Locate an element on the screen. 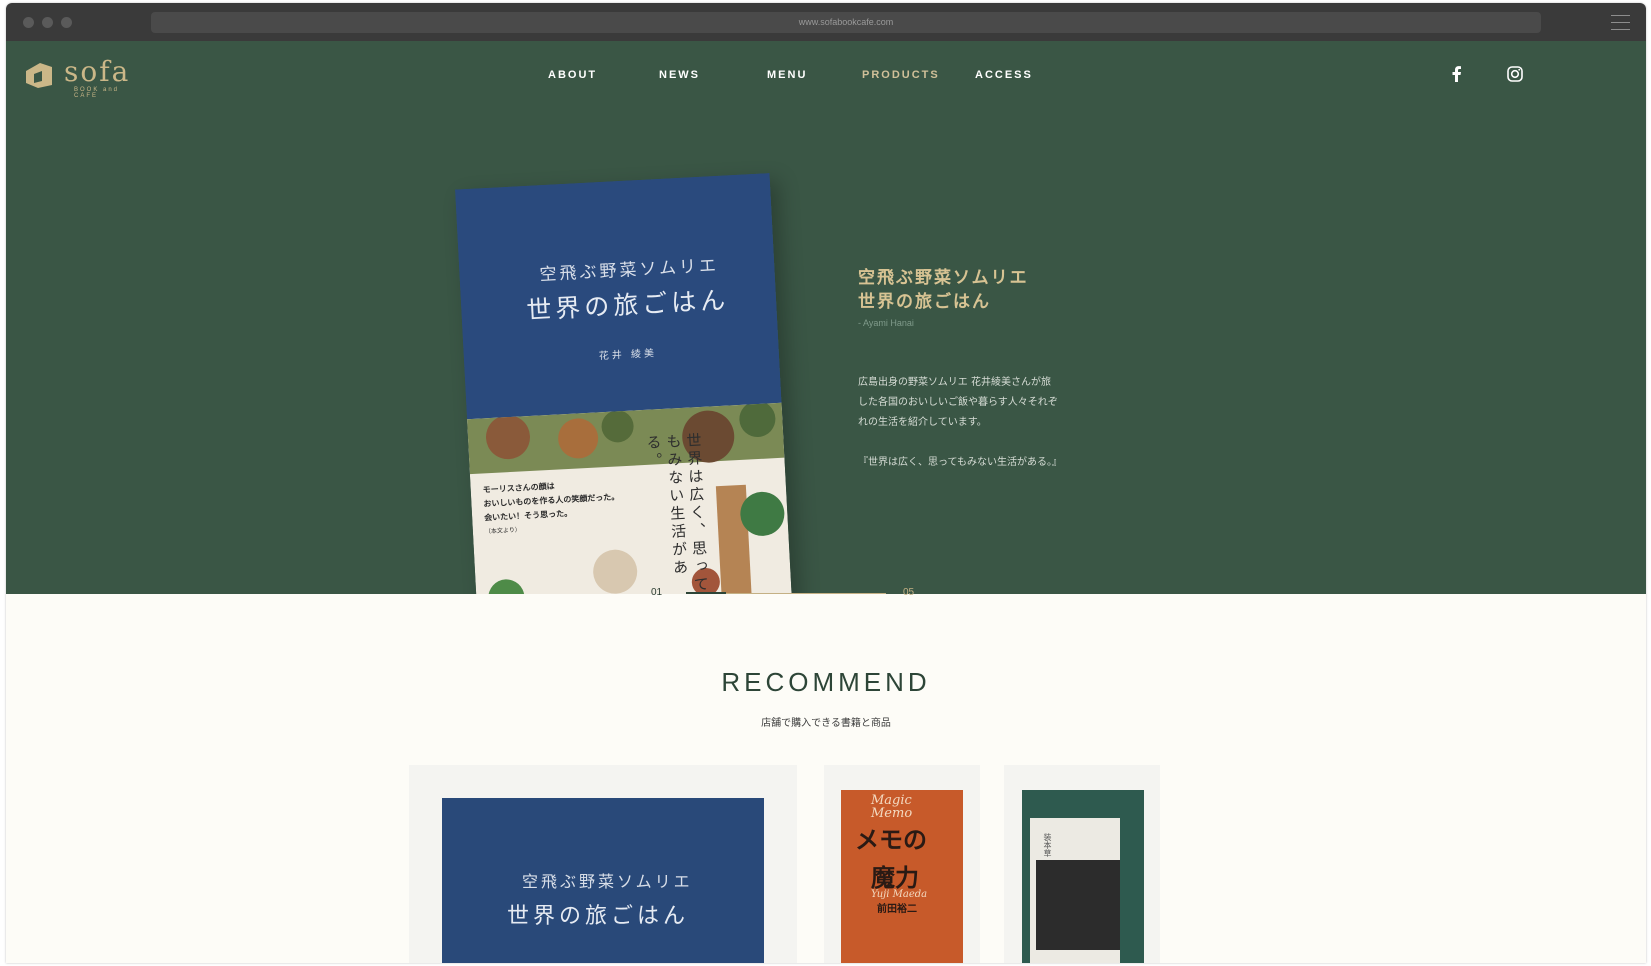 Image resolution: width=1651 pixels, height=966 pixels. nav-item-products: PRODUCTS is located at coordinates (901, 75).